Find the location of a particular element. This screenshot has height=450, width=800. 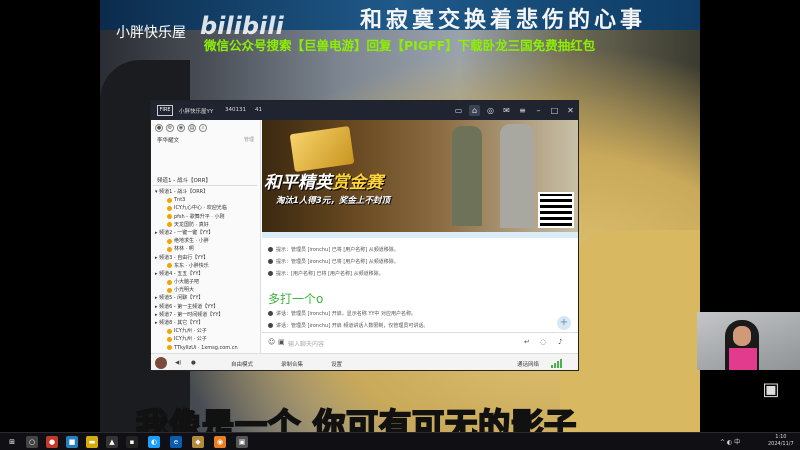

tree-label: ▸ 频道4 - 五五【YY】 is located at coordinates (179, 273).